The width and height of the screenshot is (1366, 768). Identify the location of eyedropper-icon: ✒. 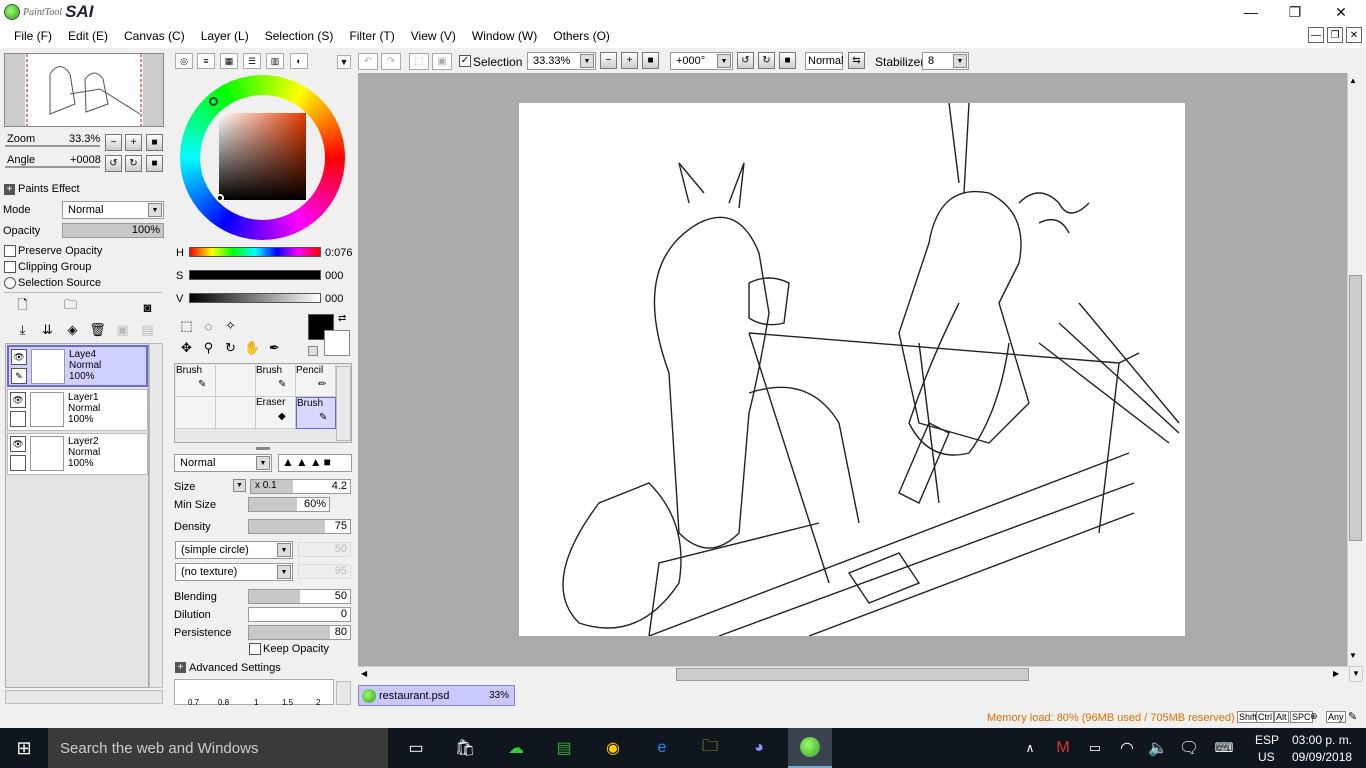
(274, 348).